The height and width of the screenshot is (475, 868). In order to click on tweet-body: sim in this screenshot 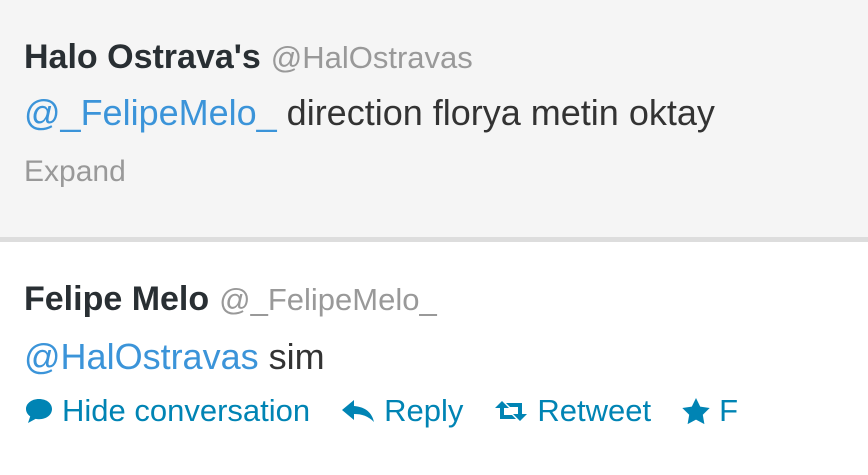, I will do `click(291, 356)`.